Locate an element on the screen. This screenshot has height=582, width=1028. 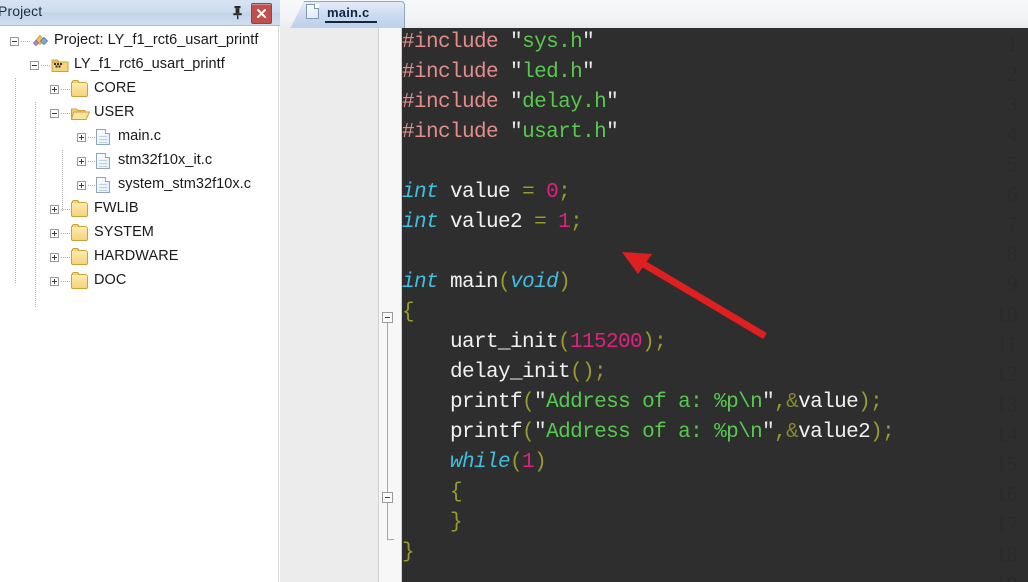
project-pane-title: Project is located at coordinates (21, 11).